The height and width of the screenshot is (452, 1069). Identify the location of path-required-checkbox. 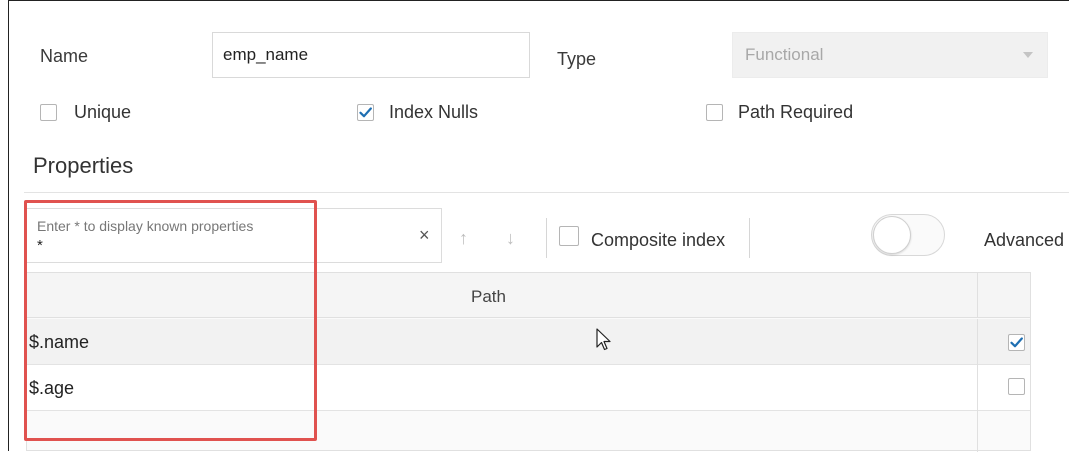
(714, 112).